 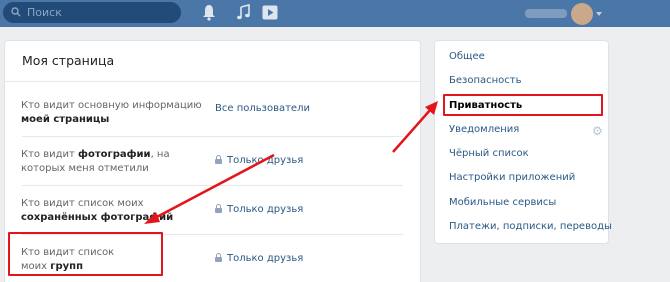 I want to click on annotation-arrow-left, so click(x=213, y=187).